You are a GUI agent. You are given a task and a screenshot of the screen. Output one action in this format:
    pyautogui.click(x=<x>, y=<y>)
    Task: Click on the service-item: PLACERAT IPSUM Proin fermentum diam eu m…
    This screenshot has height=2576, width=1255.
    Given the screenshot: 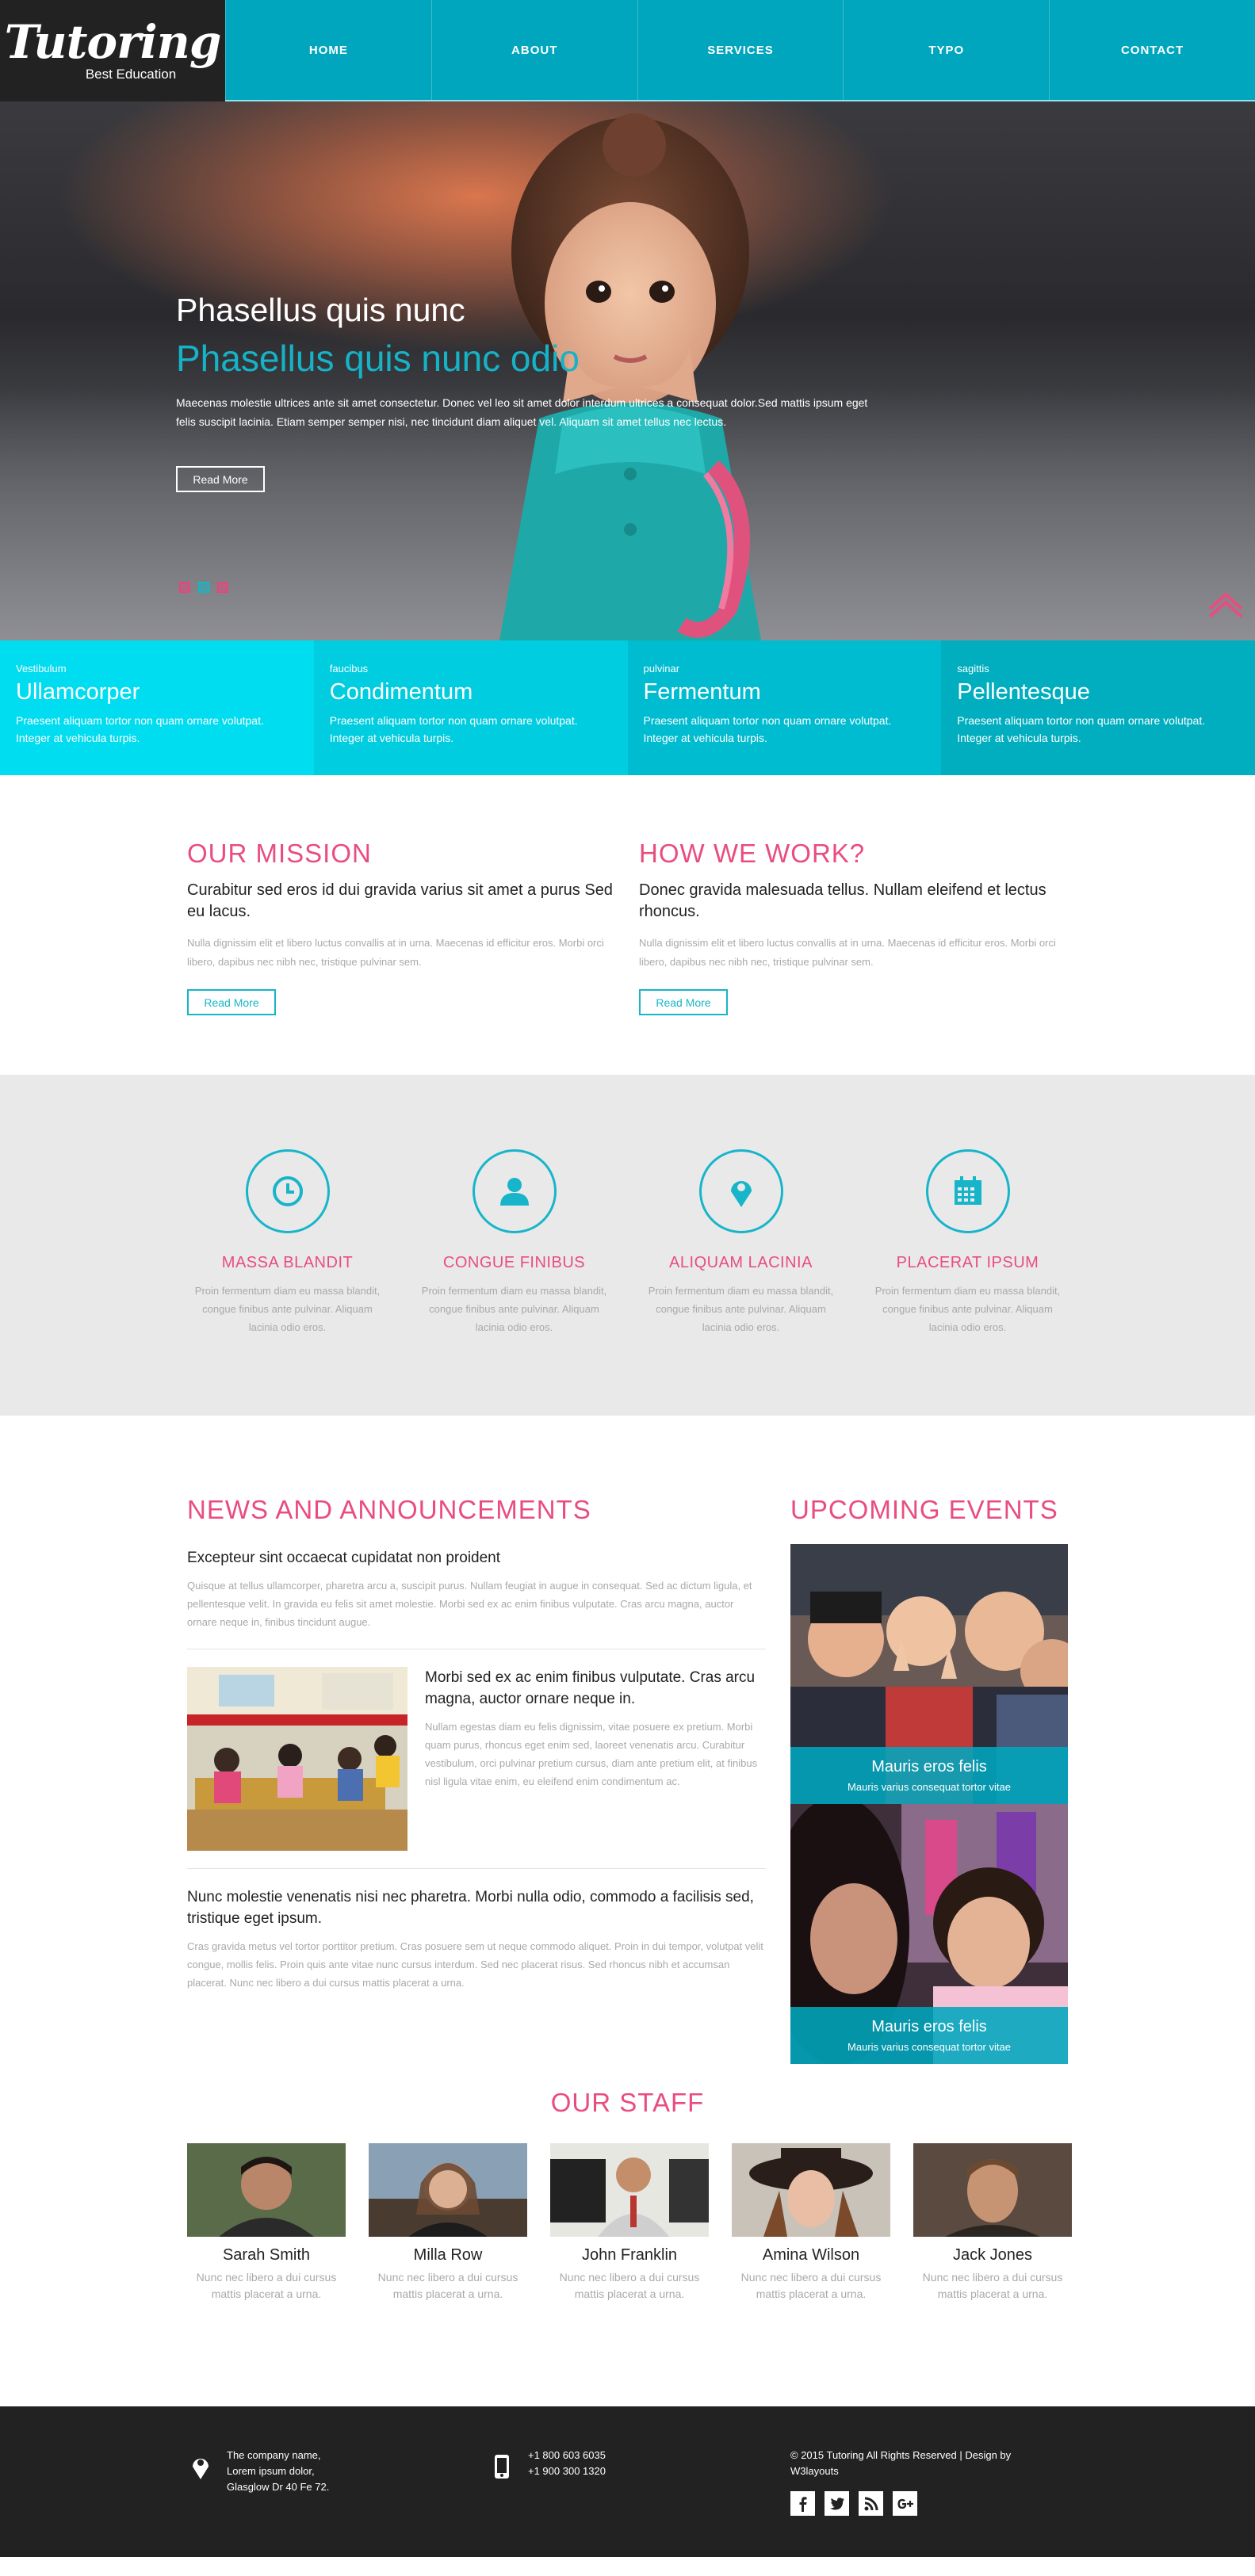 What is the action you would take?
    pyautogui.click(x=968, y=1282)
    